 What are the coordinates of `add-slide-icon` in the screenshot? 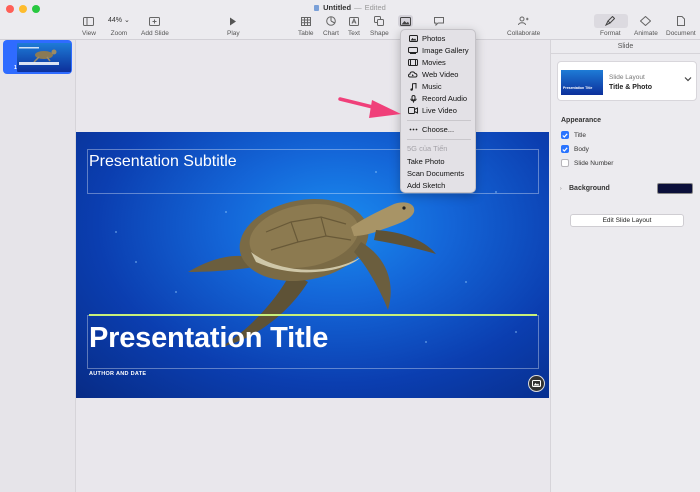 It's located at (155, 21).